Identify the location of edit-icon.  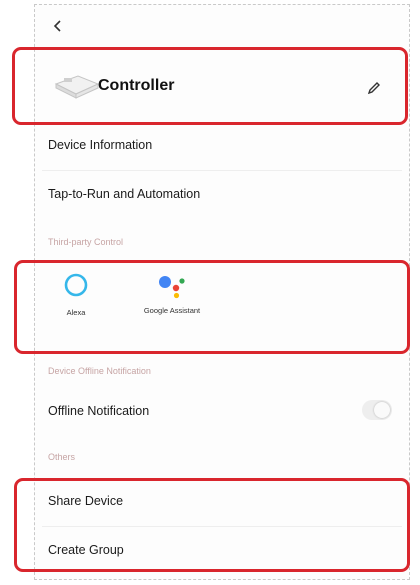
(374, 88).